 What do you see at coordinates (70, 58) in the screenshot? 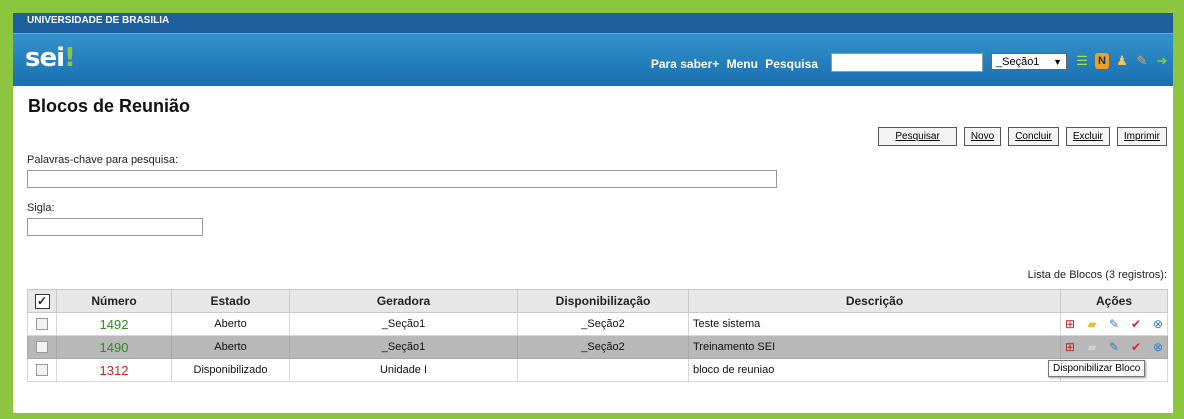
I see `logo-suffix: !` at bounding box center [70, 58].